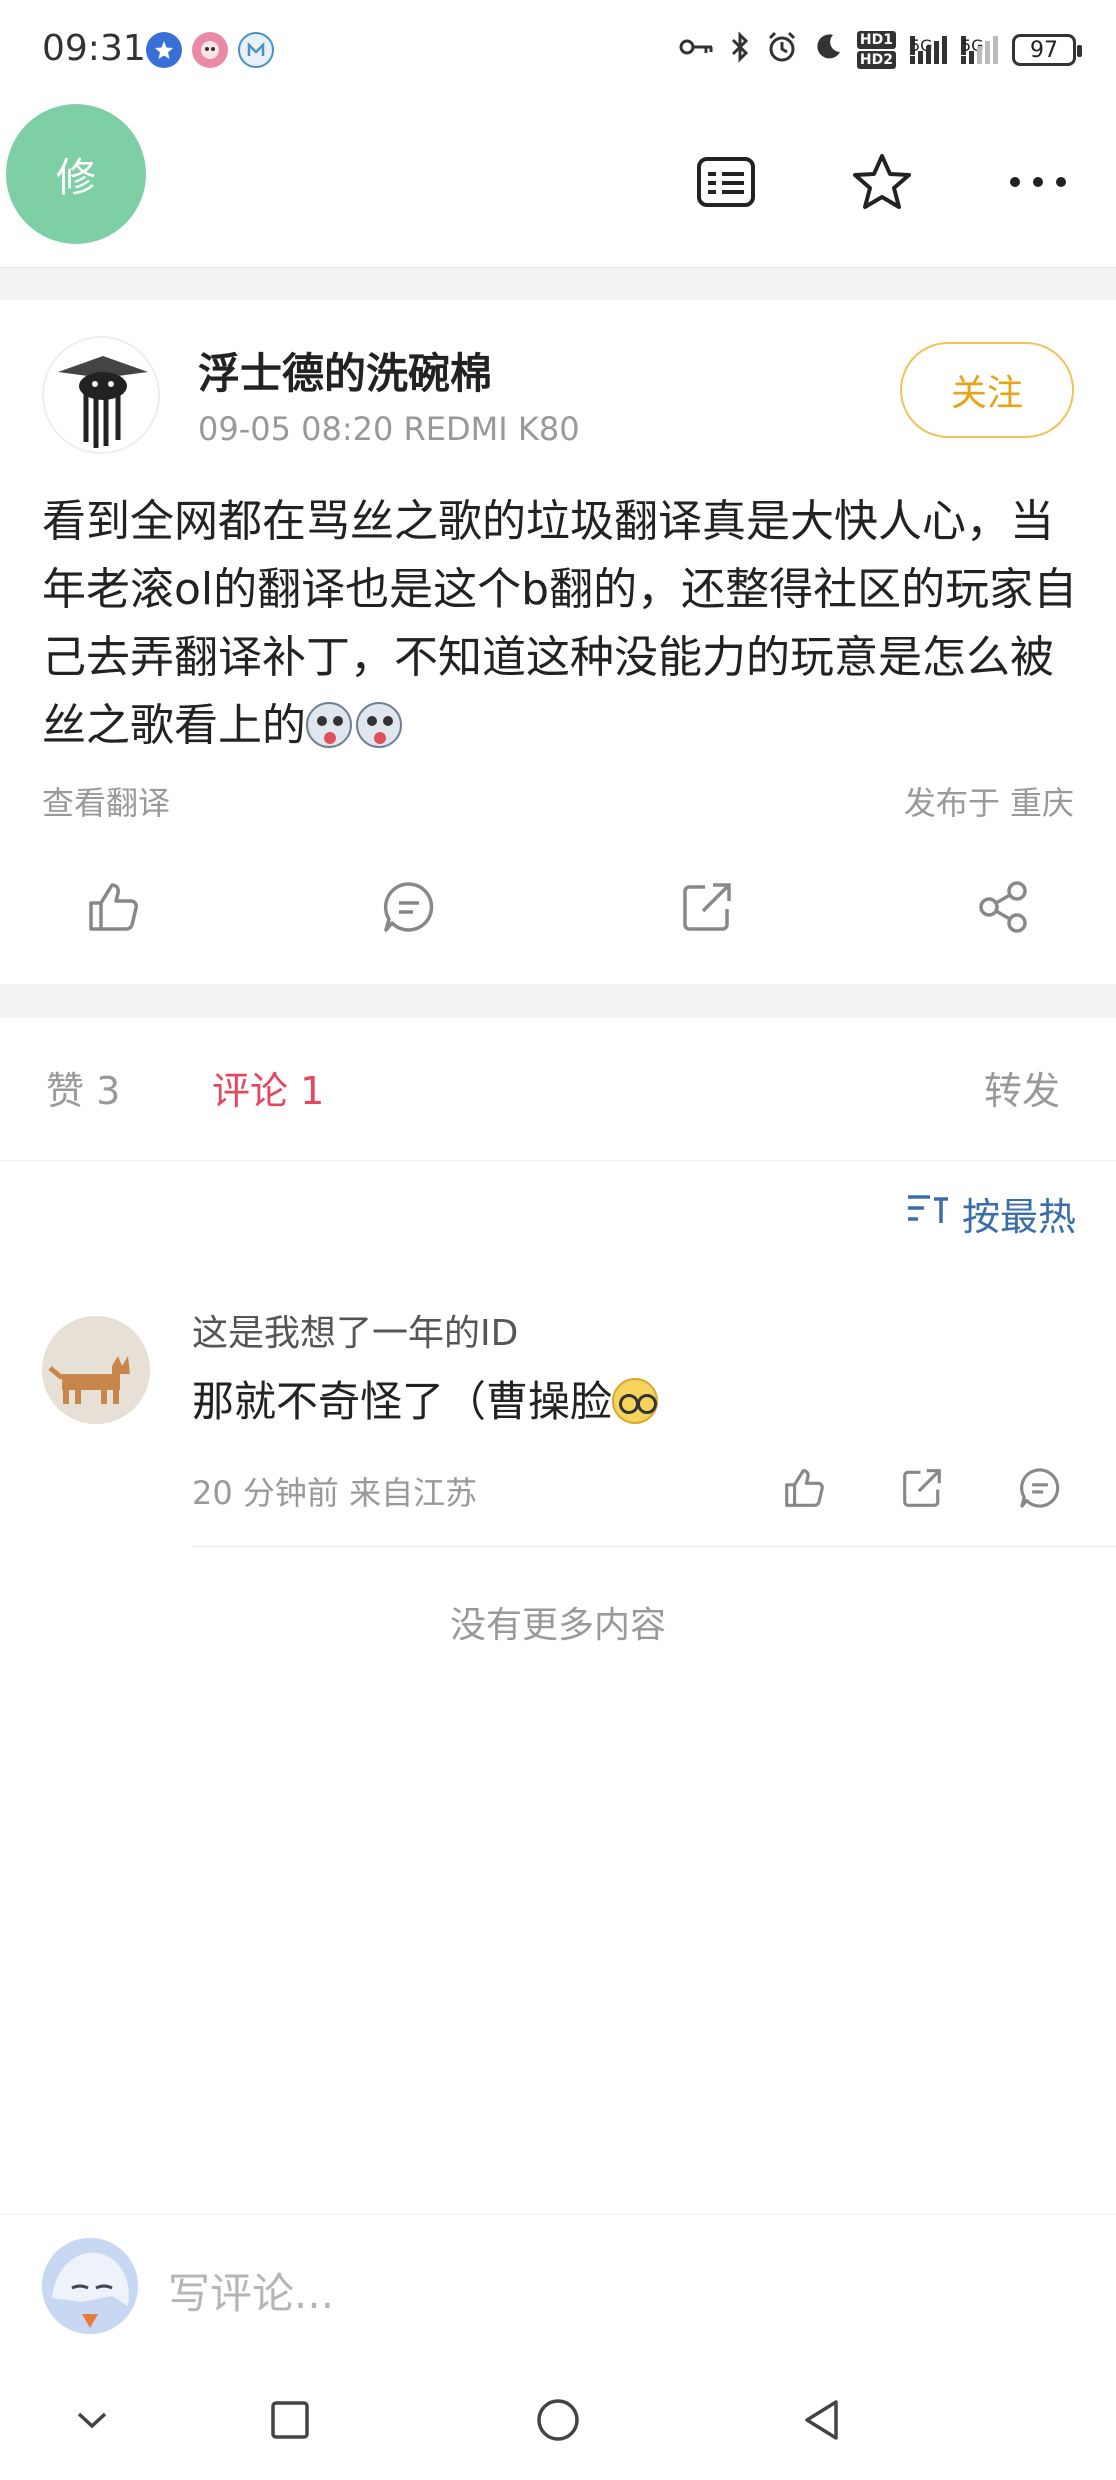 The height and width of the screenshot is (2480, 1116). Describe the element at coordinates (782, 50) in the screenshot. I see `alarm-icon` at that location.